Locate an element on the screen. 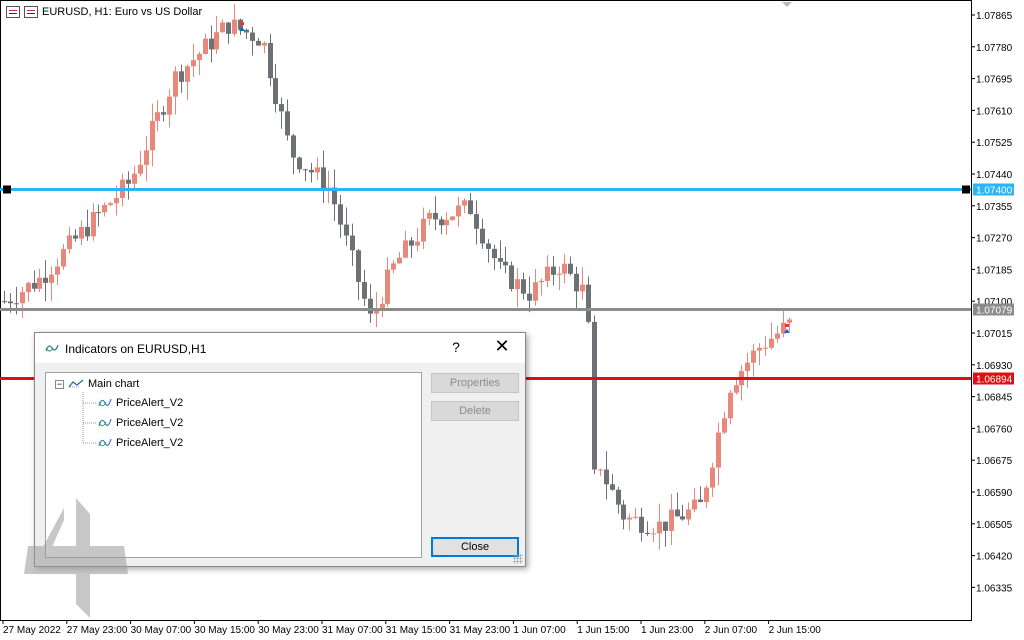 This screenshot has width=1024, height=640. resize-grip is located at coordinates (518, 559).